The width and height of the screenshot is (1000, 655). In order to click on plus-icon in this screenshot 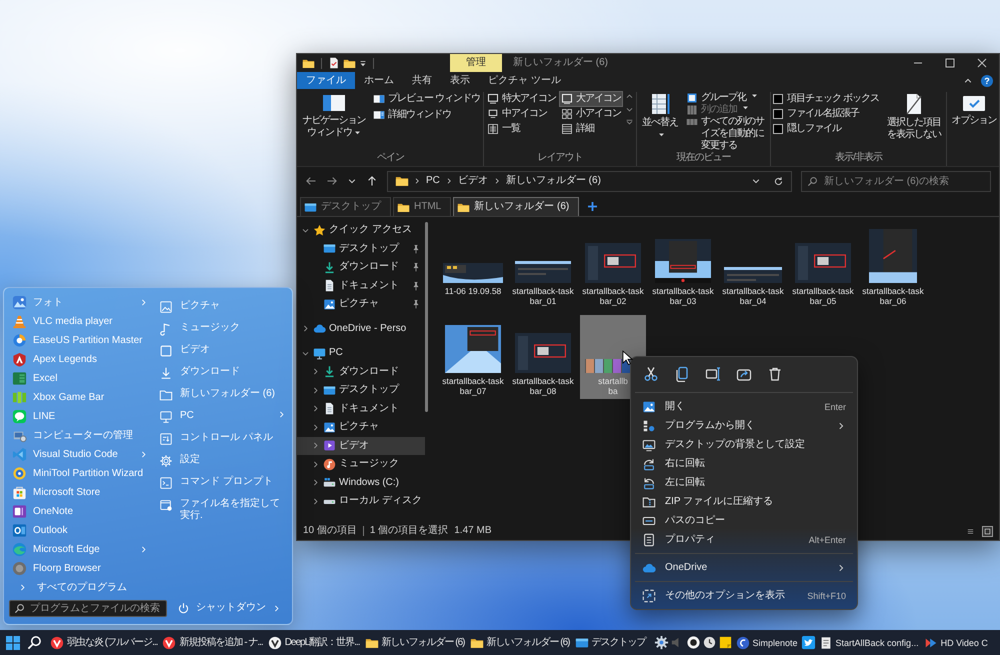, I will do `click(592, 206)`.